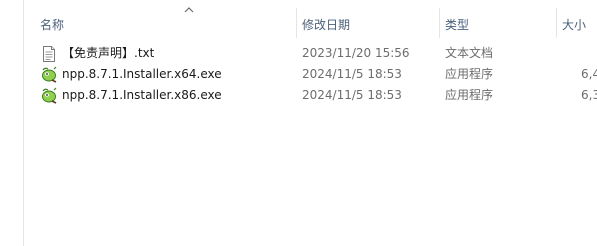 The image size is (597, 246). I want to click on file-size: 6,4, so click(589, 74).